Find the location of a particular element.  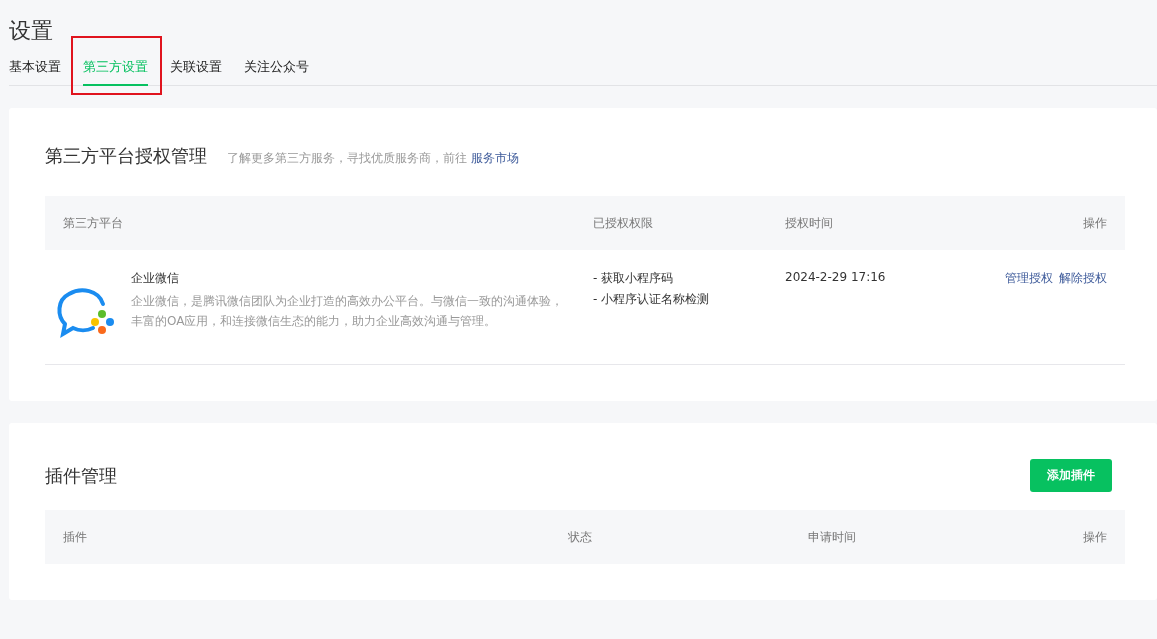

section-title: 第三方平台授权管理 is located at coordinates (126, 156).